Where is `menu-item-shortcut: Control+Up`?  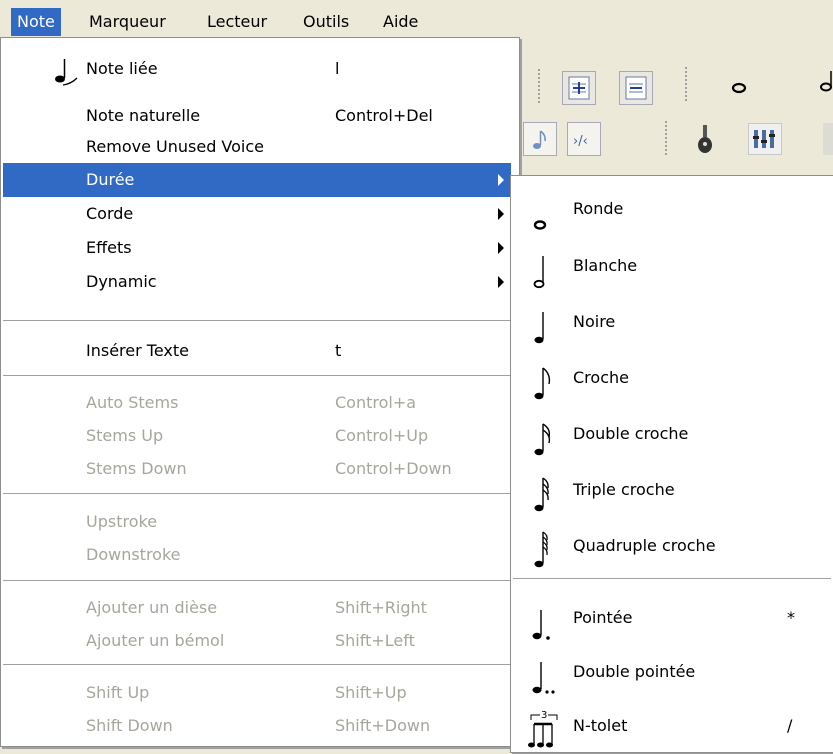
menu-item-shortcut: Control+Up is located at coordinates (382, 435).